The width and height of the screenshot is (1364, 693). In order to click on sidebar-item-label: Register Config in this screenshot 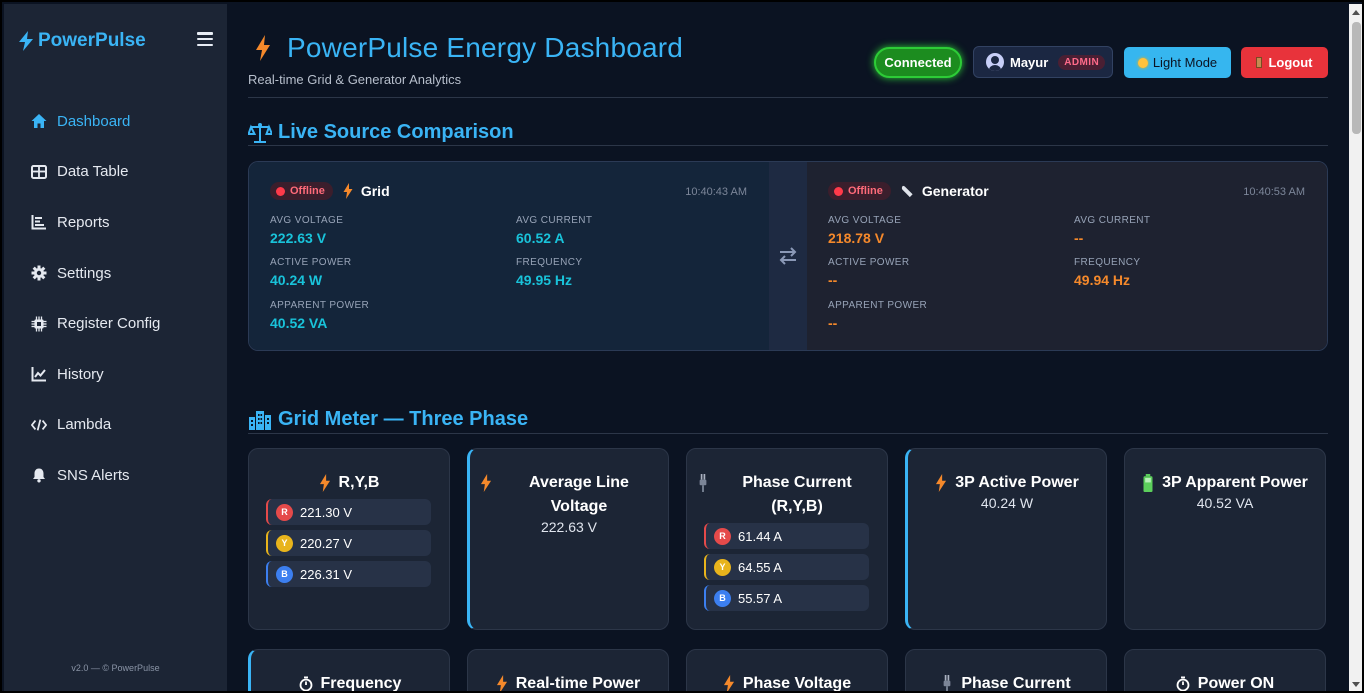, I will do `click(109, 324)`.